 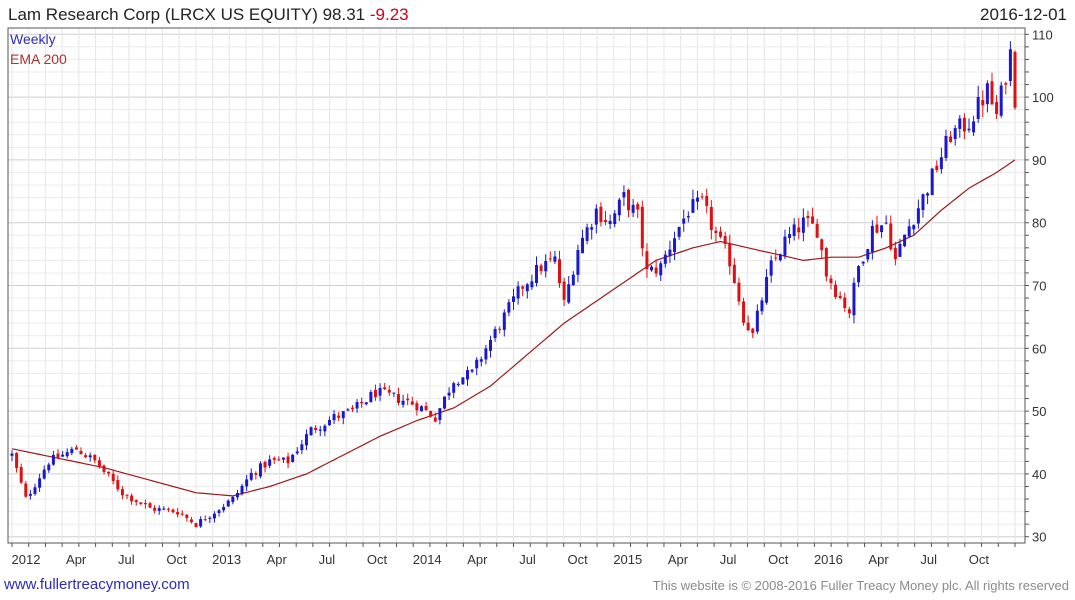 I want to click on x-tick-label: 2015, so click(x=627, y=559).